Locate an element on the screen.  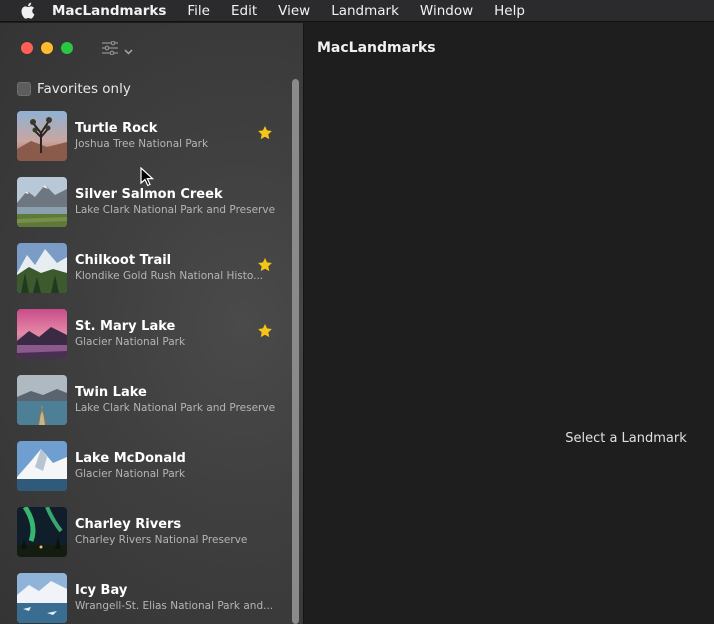
minimize-window-button is located at coordinates (47, 48).